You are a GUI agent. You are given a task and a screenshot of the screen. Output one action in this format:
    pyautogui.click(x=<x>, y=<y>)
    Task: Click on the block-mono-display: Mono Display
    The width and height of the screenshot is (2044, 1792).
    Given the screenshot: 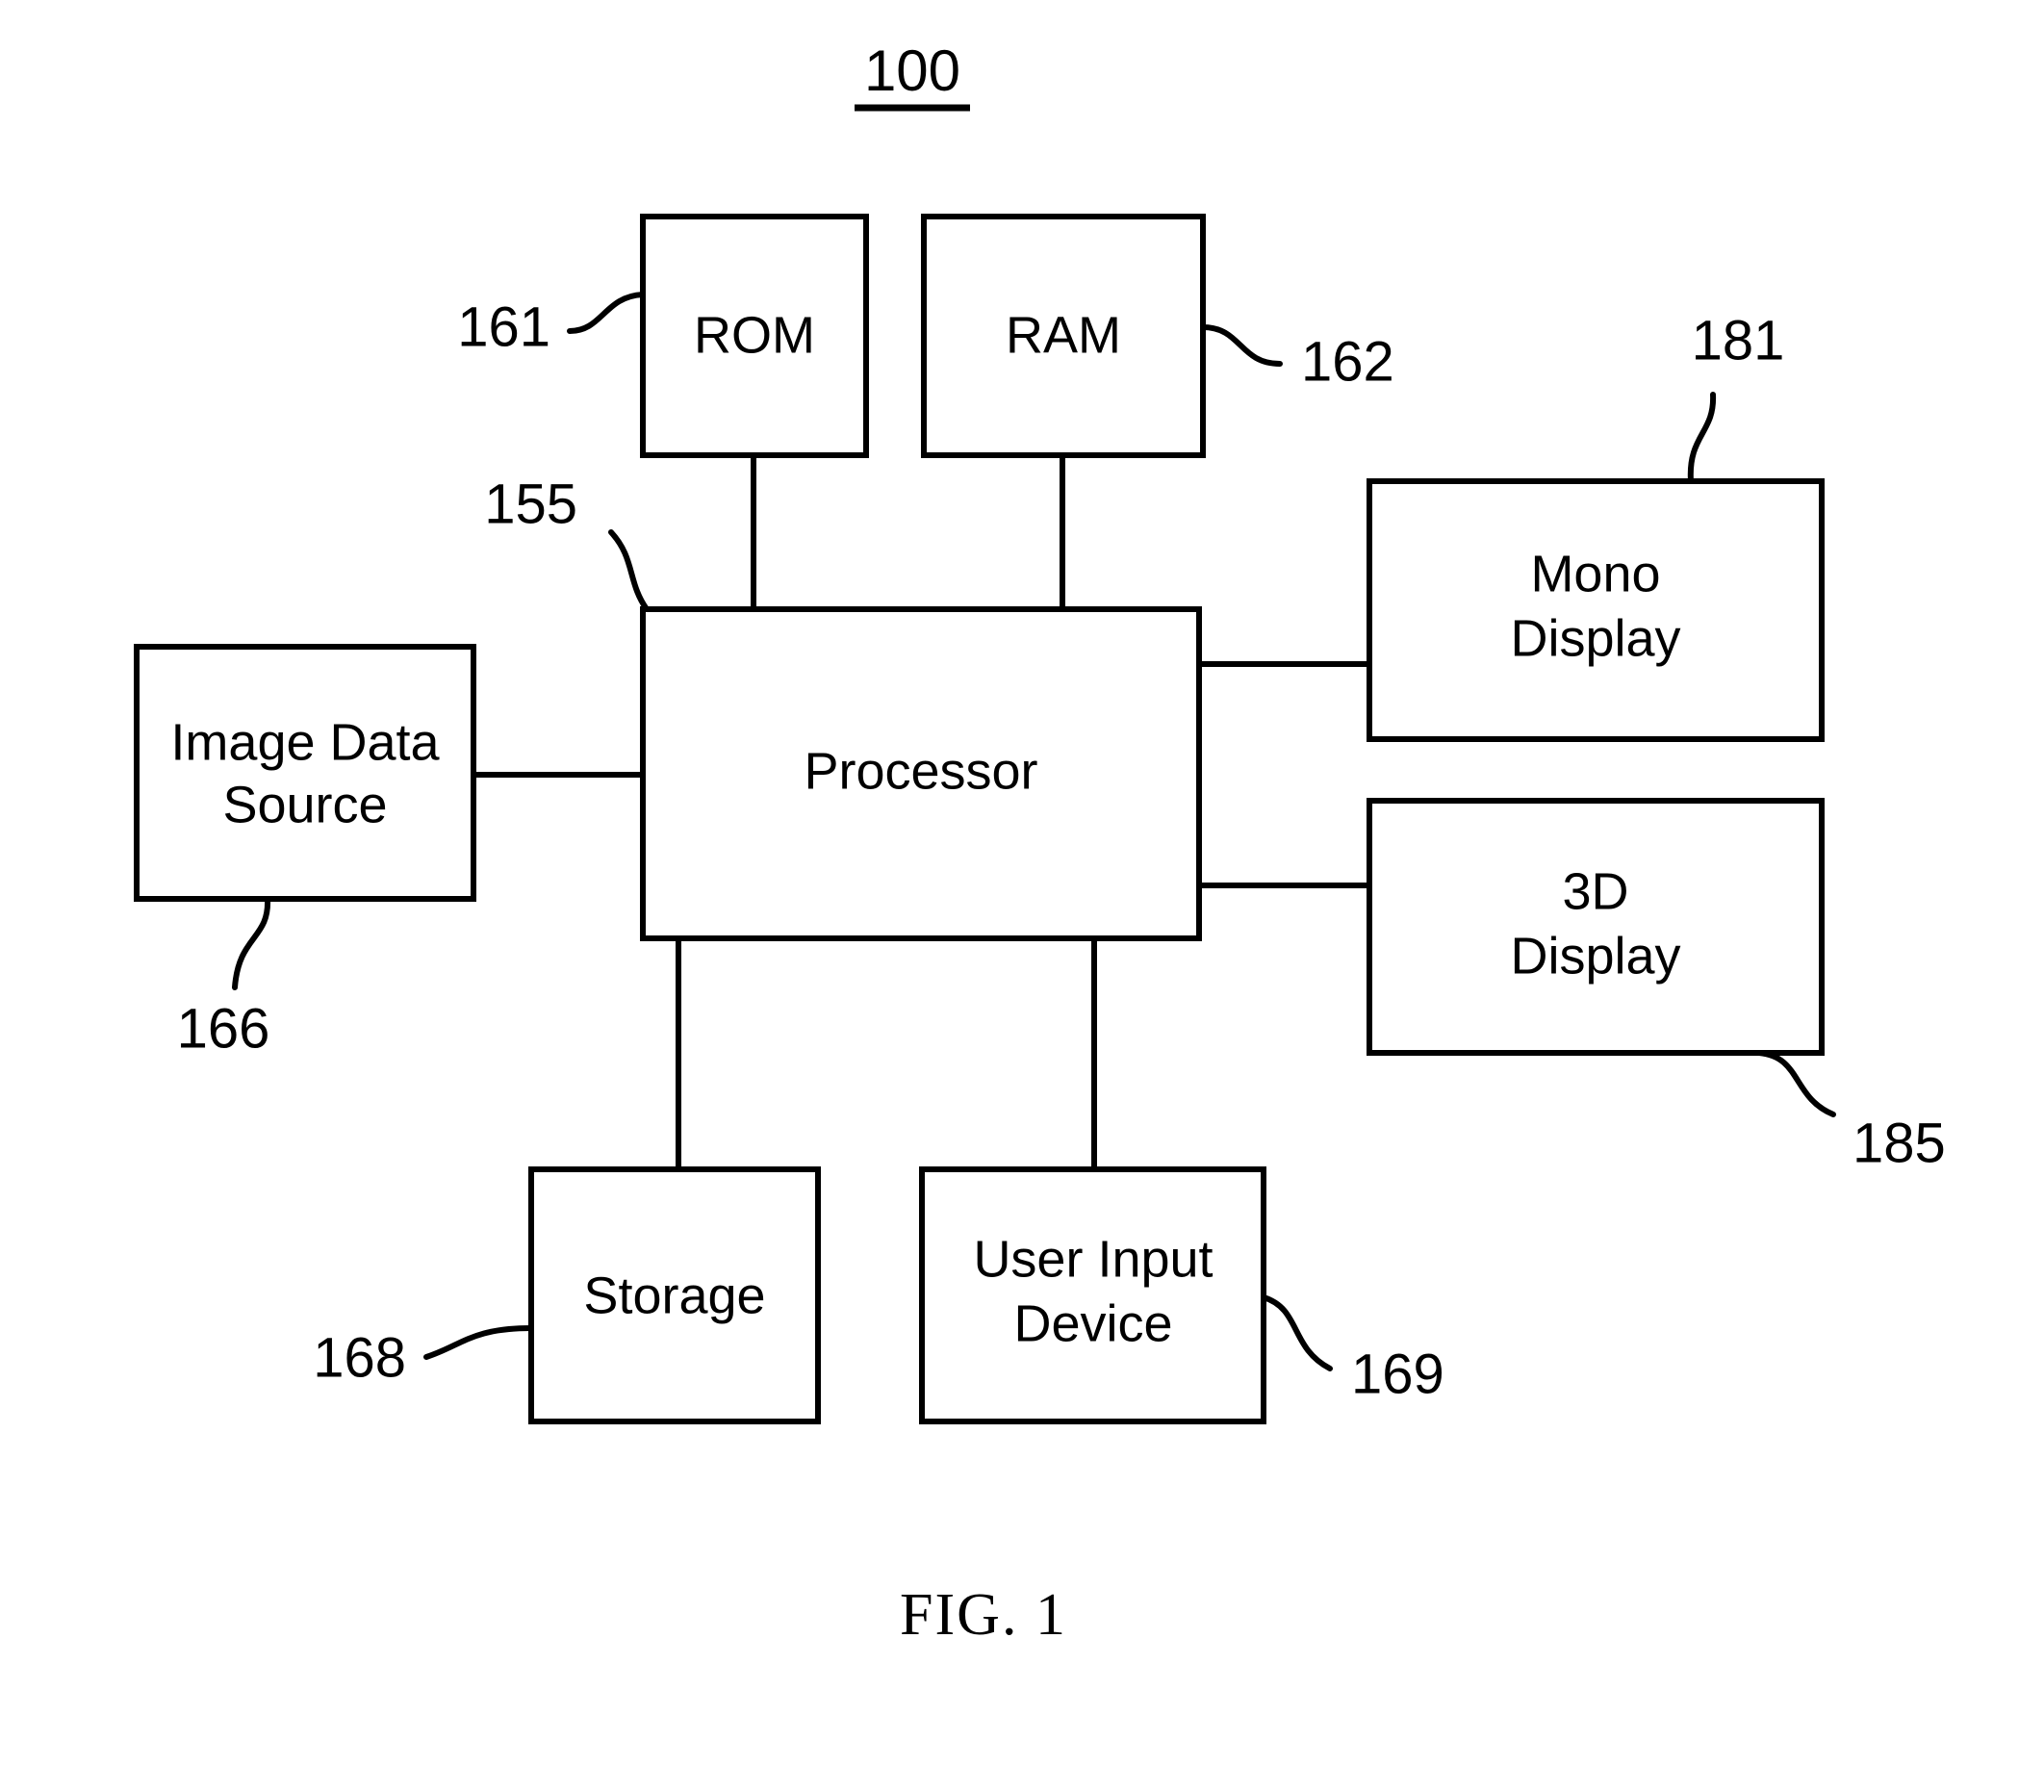 What is the action you would take?
    pyautogui.click(x=1596, y=610)
    